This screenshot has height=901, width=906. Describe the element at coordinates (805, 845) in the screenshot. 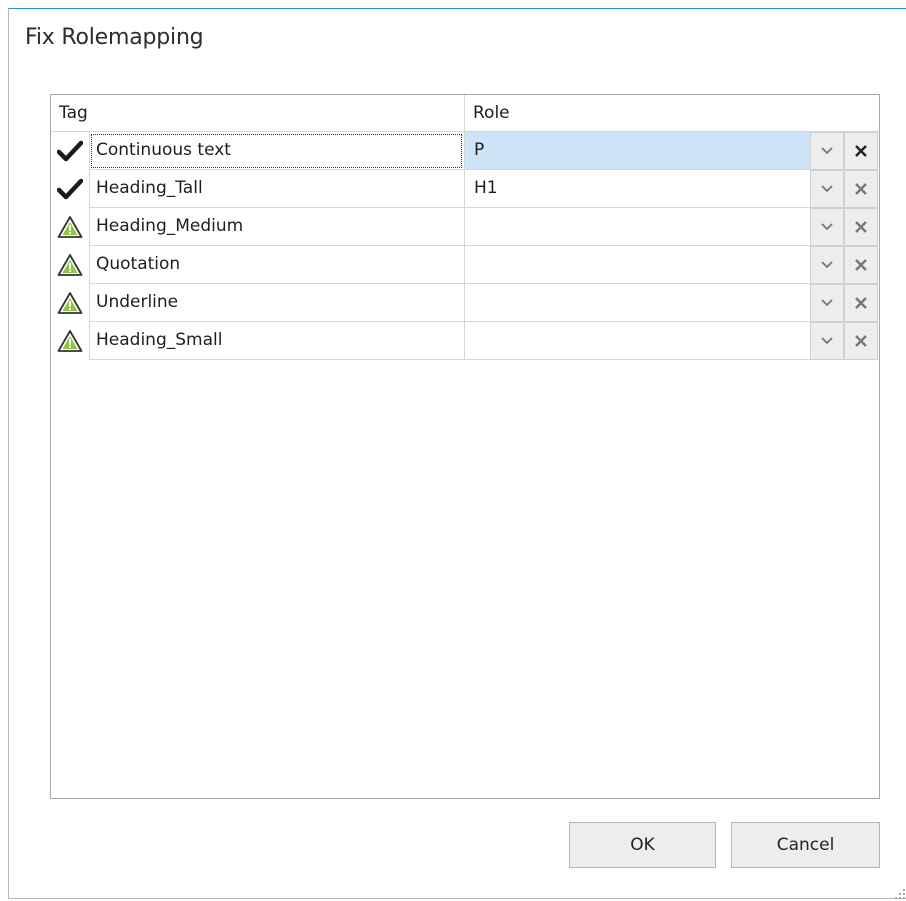

I see `cancel-button: Cancel` at that location.